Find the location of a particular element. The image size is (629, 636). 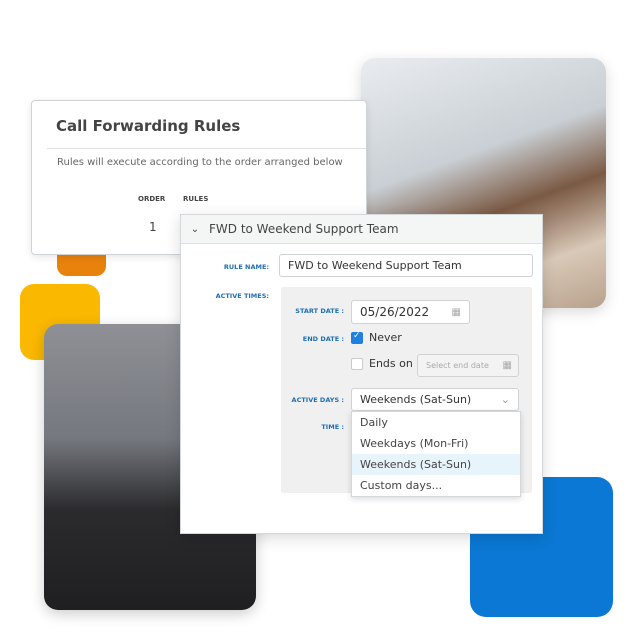

rules-column-header: RULES is located at coordinates (196, 199).